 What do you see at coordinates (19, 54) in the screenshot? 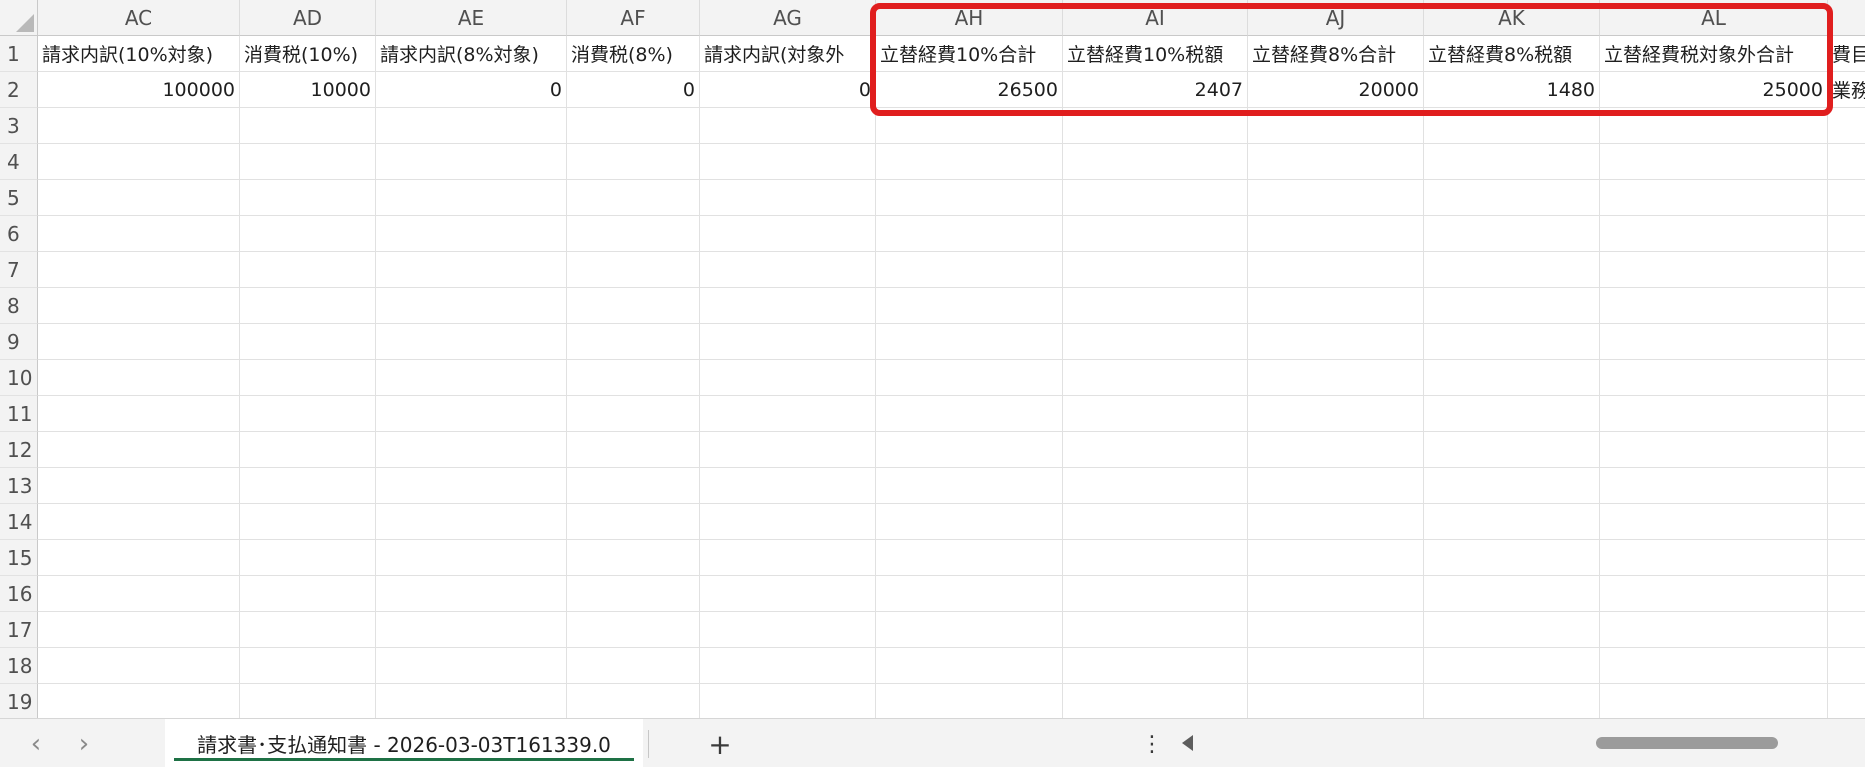
I see `row-header: 1` at bounding box center [19, 54].